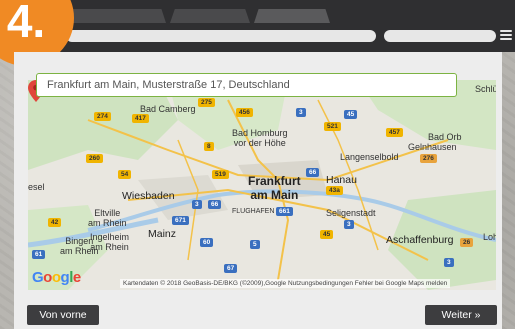  Describe the element at coordinates (140, 118) in the screenshot. I see `road-shield-417: 417` at that location.